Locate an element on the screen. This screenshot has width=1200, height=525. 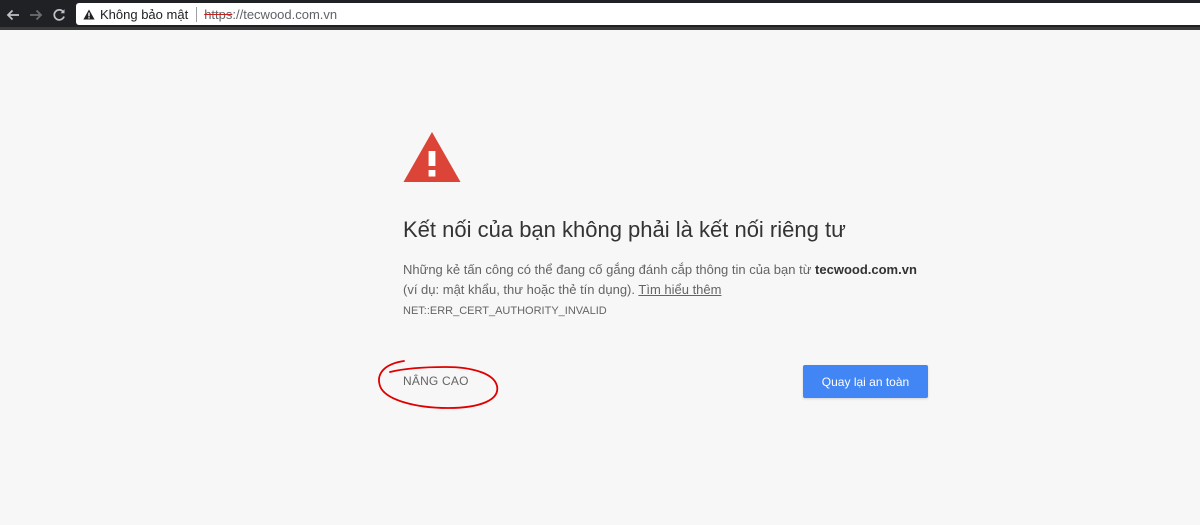
reload-icon is located at coordinates (59, 15).